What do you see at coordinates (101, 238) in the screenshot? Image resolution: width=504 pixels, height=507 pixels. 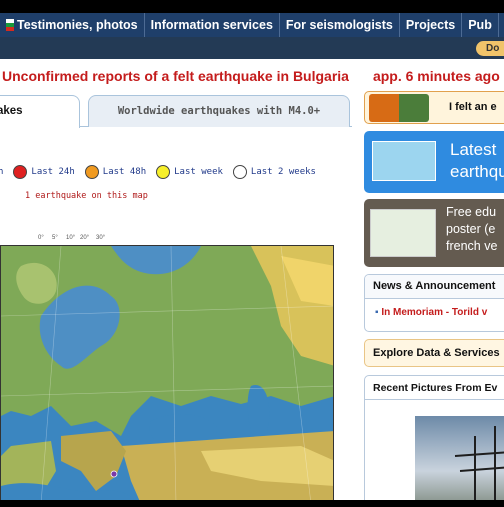 I see `graticule-label: 30°` at bounding box center [101, 238].